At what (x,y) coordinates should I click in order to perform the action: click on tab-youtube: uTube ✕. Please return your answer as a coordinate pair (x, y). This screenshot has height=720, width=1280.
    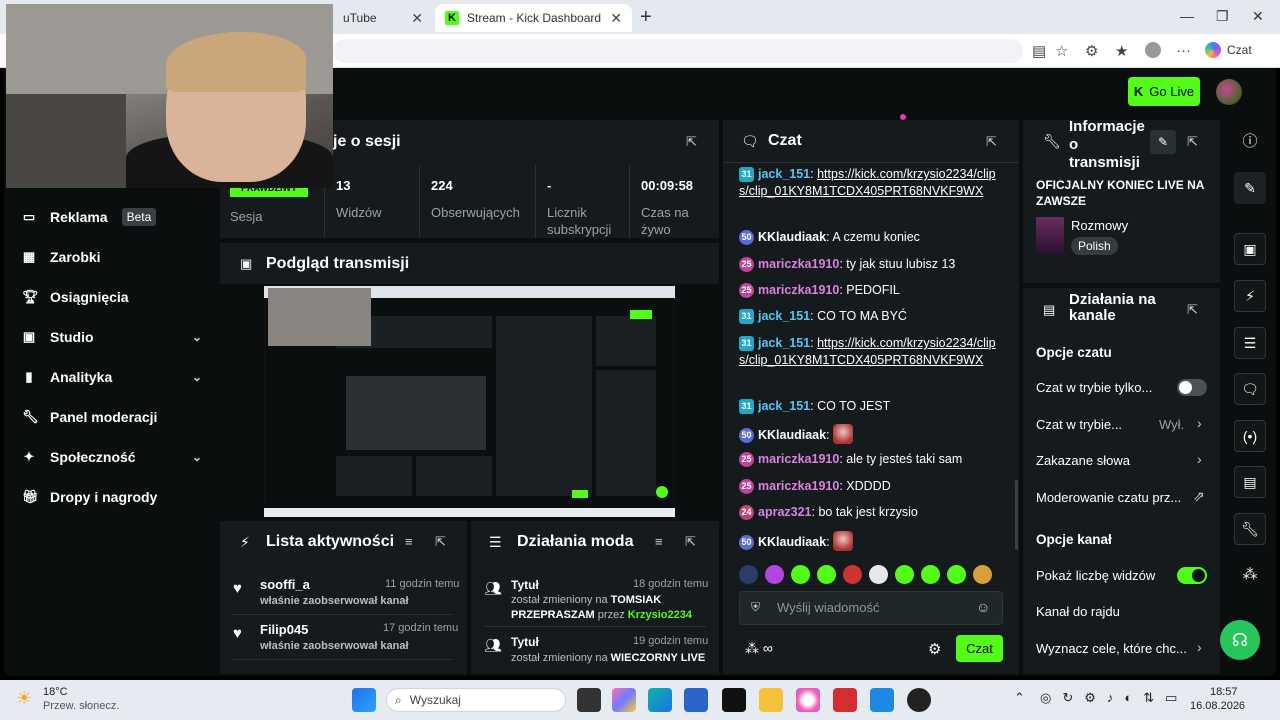
    Looking at the image, I should click on (383, 18).